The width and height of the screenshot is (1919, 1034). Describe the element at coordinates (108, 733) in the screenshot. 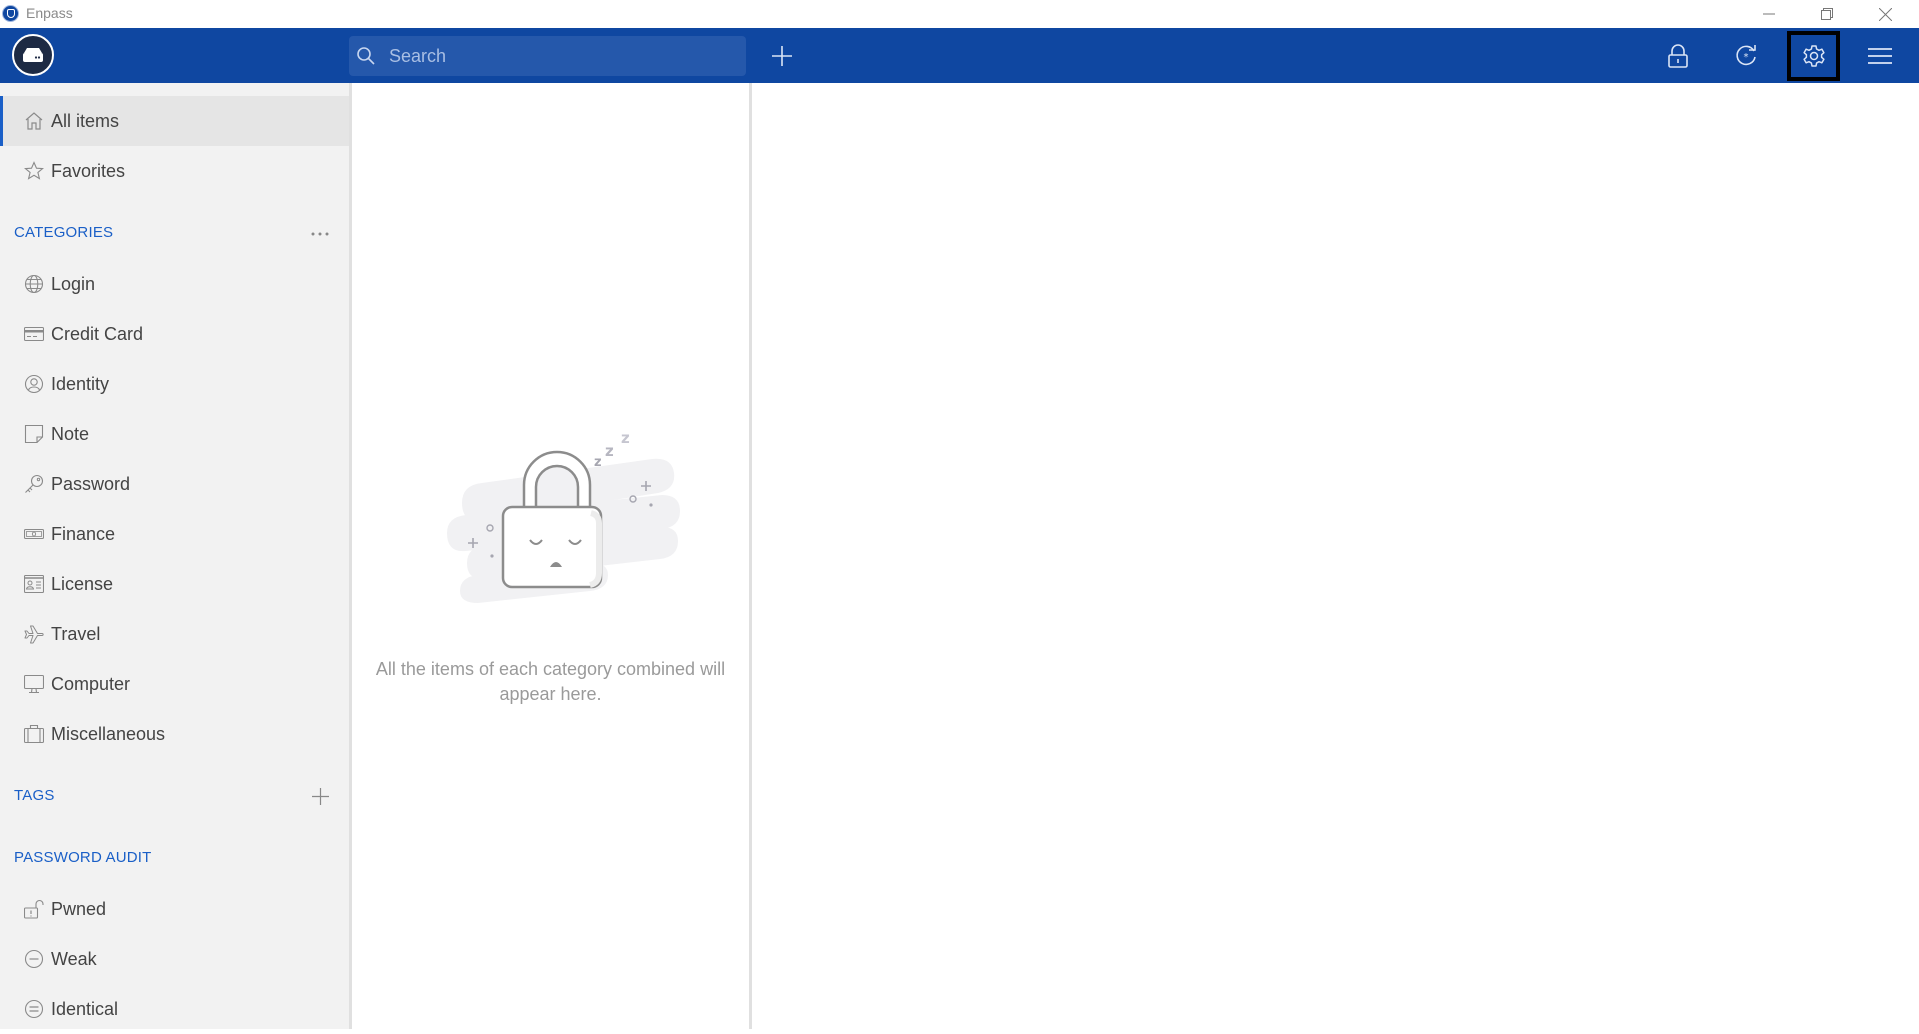

I see `sidebar-item-label: Miscellaneous` at that location.